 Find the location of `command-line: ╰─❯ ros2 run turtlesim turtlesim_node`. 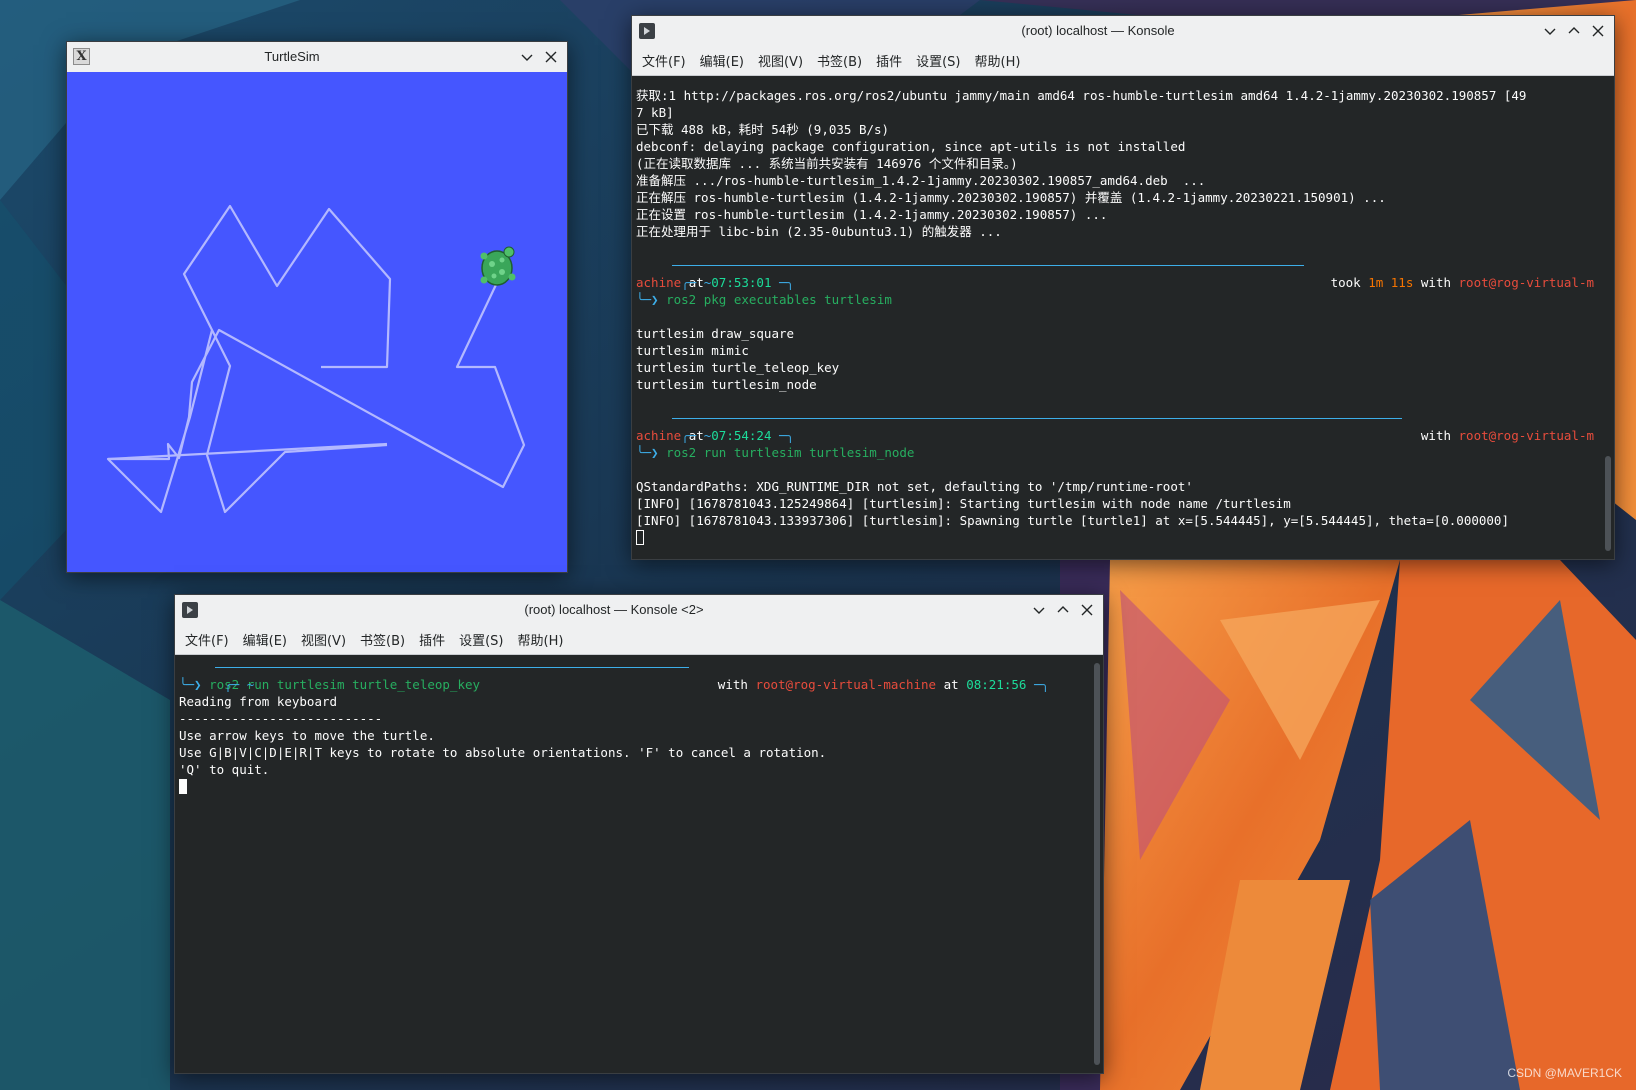

command-line: ╰─❯ ros2 run turtlesim turtlesim_node is located at coordinates (775, 452).